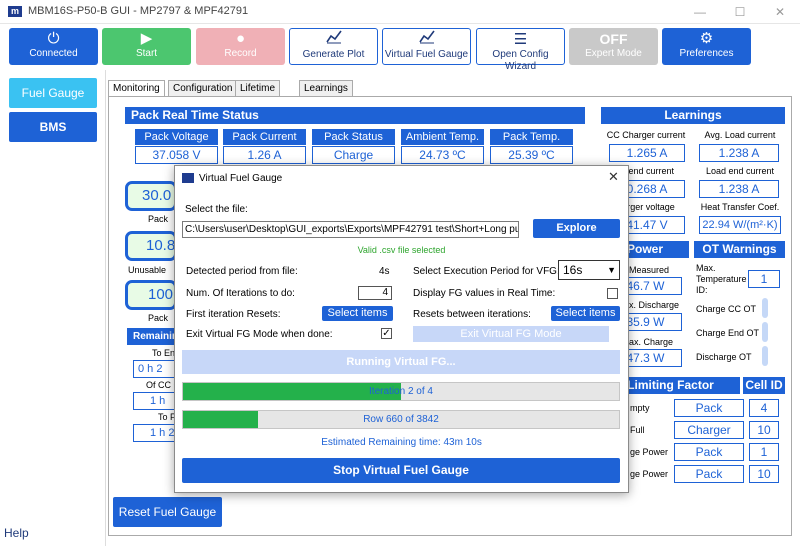  Describe the element at coordinates (764, 408) in the screenshot. I see `limit-empty-cell: 4` at that location.